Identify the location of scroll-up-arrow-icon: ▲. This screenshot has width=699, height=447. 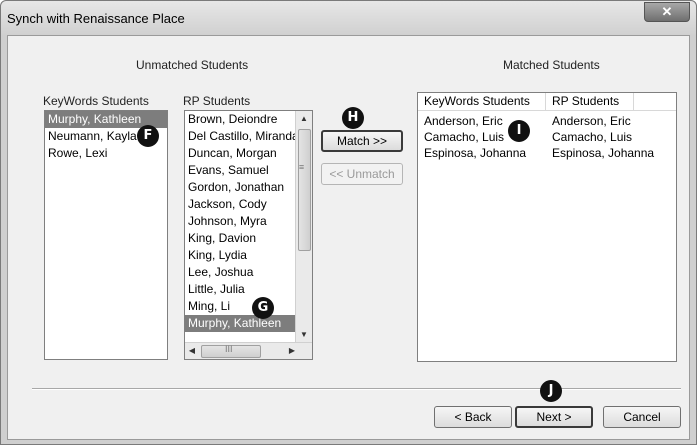
(304, 119).